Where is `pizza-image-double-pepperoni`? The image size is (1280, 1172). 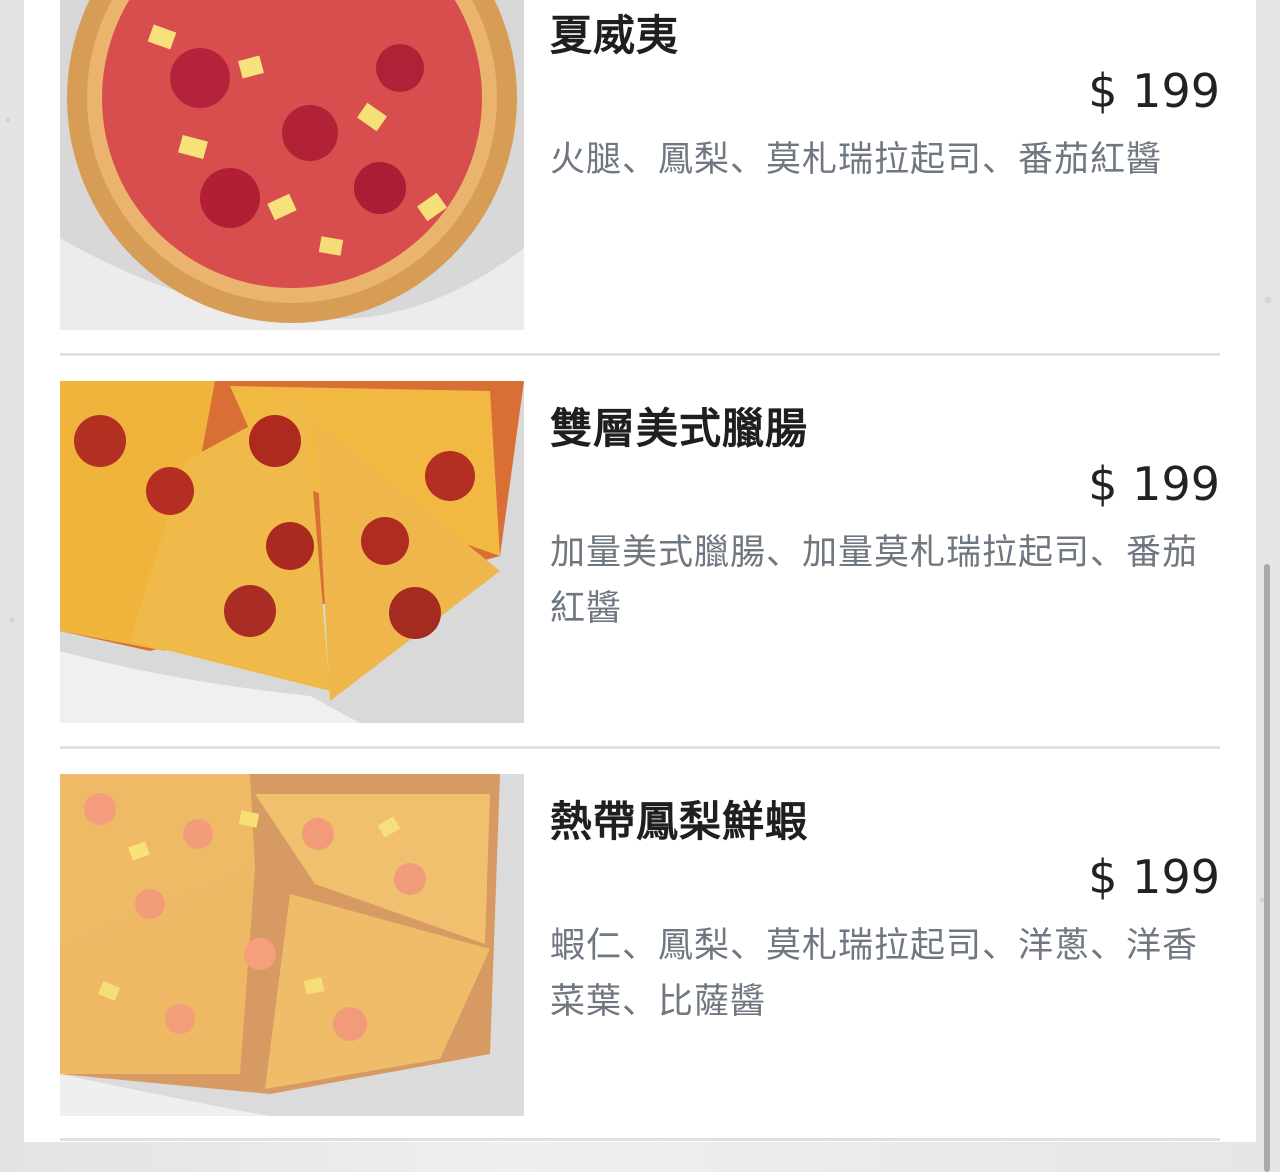
pizza-image-double-pepperoni is located at coordinates (292, 552).